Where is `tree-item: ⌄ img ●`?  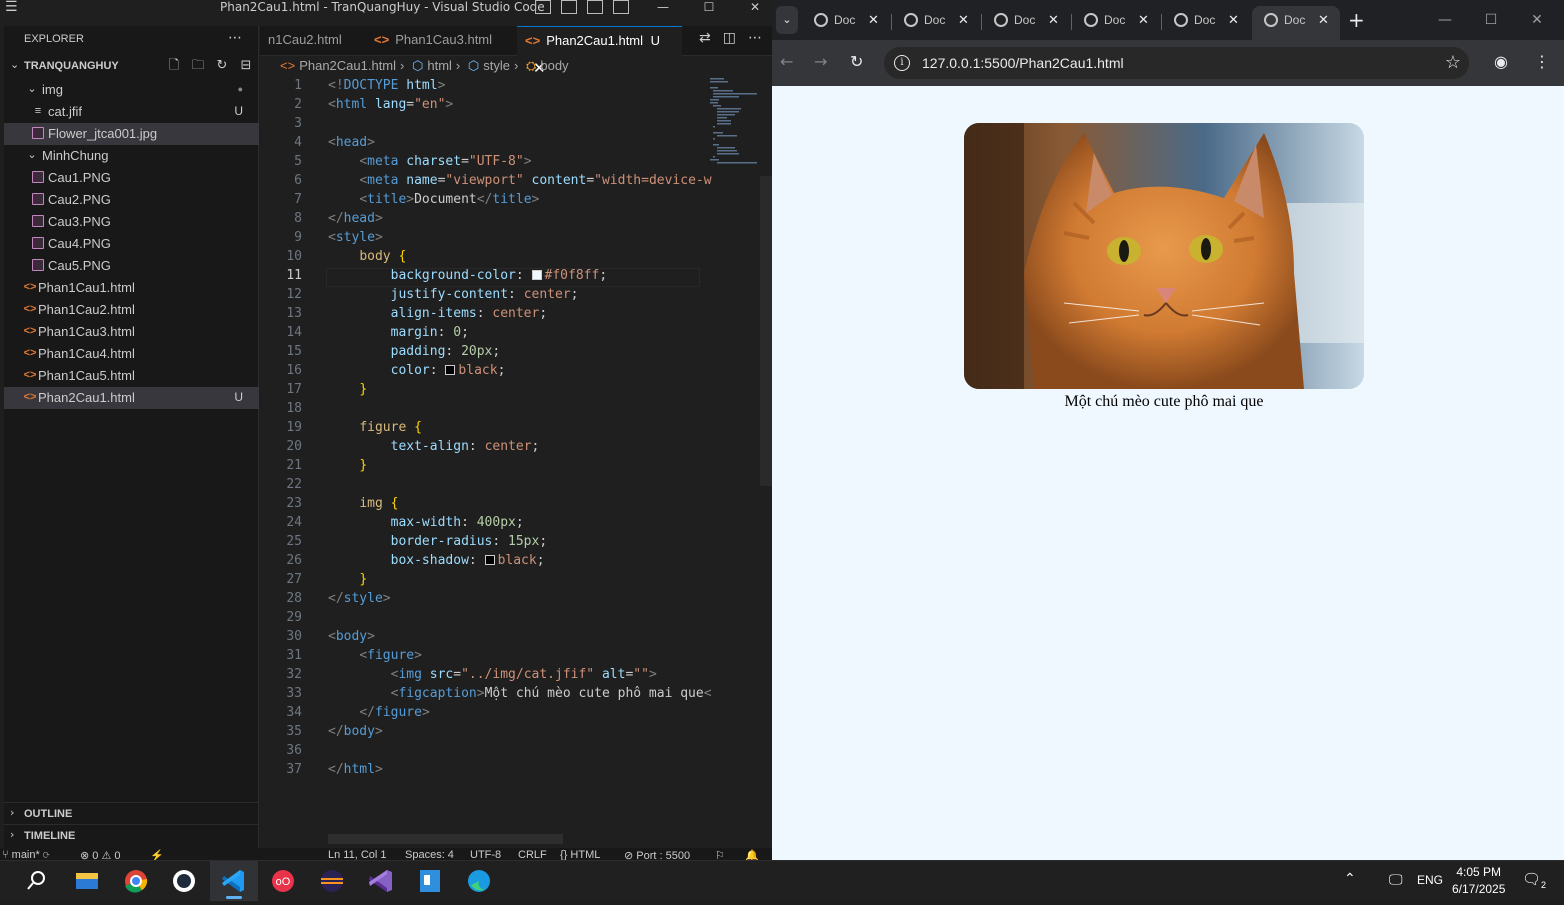 tree-item: ⌄ img ● is located at coordinates (131, 90).